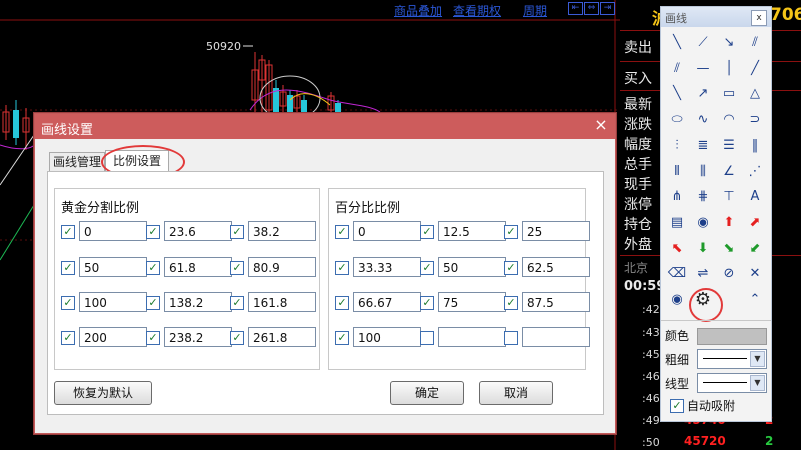  What do you see at coordinates (677, 300) in the screenshot?
I see `eye-icon: ◉` at bounding box center [677, 300].